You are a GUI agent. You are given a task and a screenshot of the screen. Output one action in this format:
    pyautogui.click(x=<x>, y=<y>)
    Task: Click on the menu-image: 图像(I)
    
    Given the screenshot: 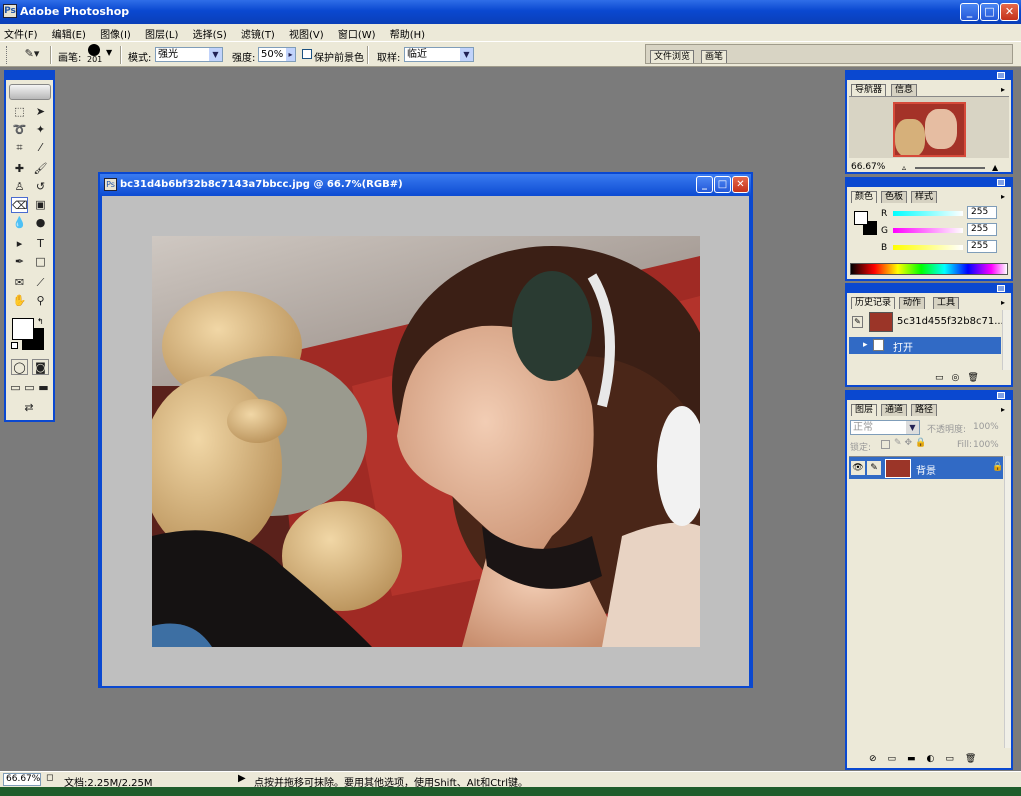 What is the action you would take?
    pyautogui.click(x=115, y=35)
    